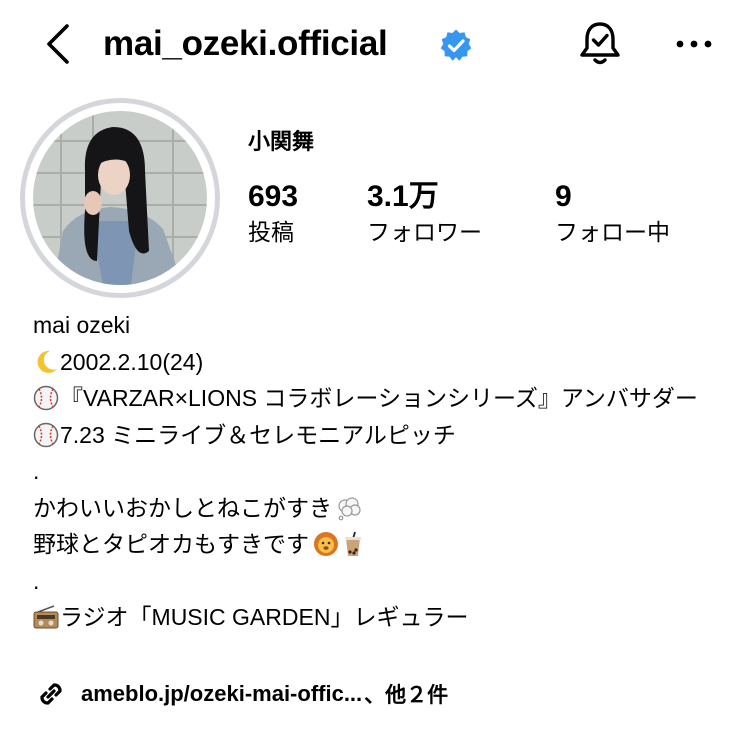 This screenshot has height=738, width=750. What do you see at coordinates (353, 543) in the screenshot?
I see `bubble-tea-icon` at bounding box center [353, 543].